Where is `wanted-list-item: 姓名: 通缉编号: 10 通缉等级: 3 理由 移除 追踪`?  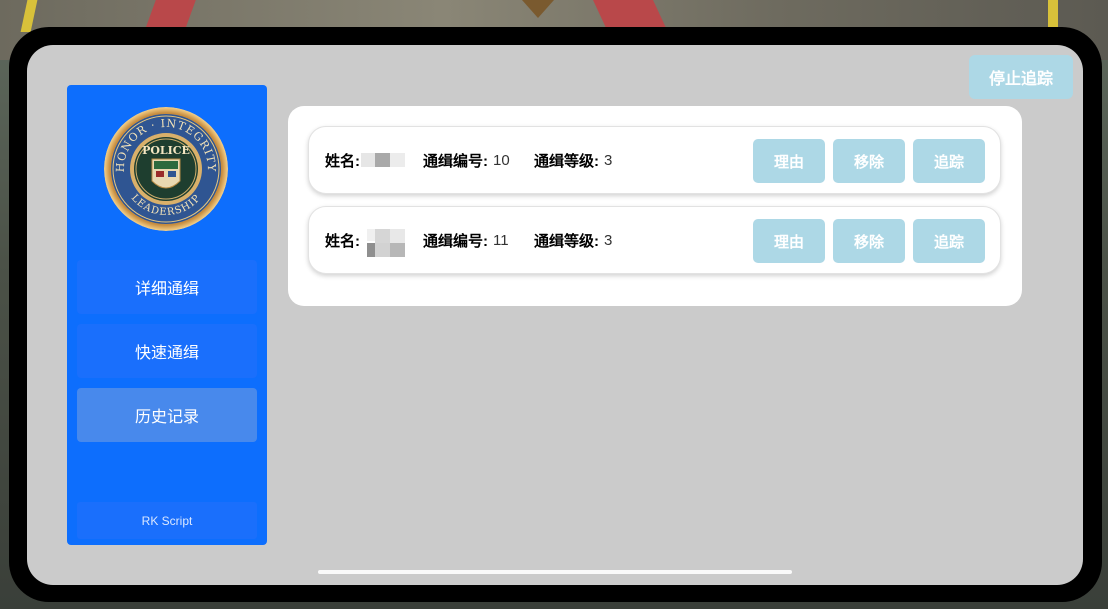 wanted-list-item: 姓名: 通缉编号: 10 通缉等级: 3 理由 移除 追踪 is located at coordinates (654, 160).